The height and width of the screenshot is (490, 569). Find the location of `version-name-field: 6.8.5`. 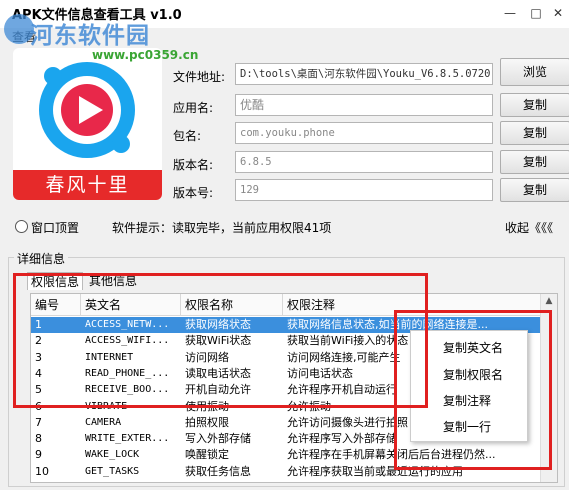

version-name-field: 6.8.5 is located at coordinates (364, 162).